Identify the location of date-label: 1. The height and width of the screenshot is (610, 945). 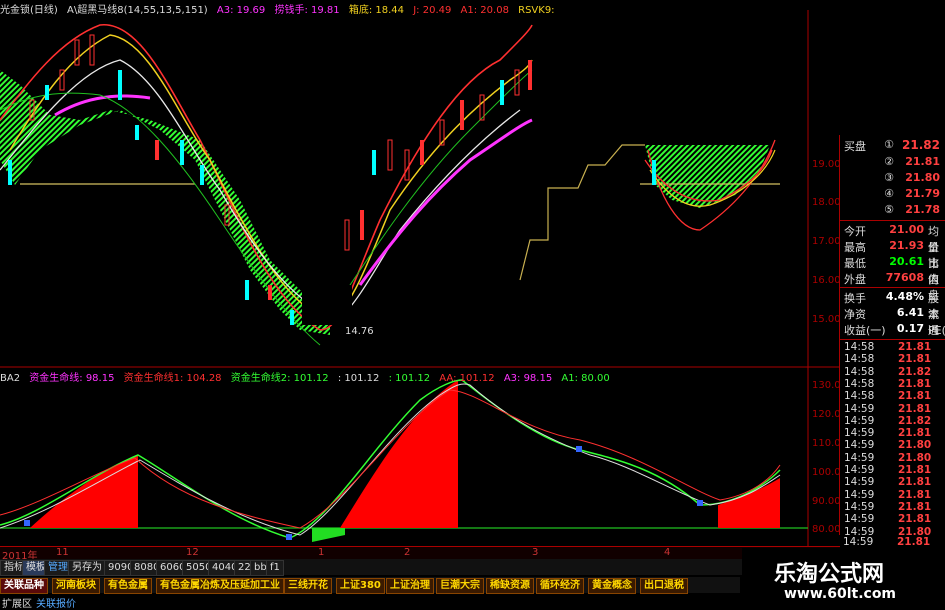
(321, 552).